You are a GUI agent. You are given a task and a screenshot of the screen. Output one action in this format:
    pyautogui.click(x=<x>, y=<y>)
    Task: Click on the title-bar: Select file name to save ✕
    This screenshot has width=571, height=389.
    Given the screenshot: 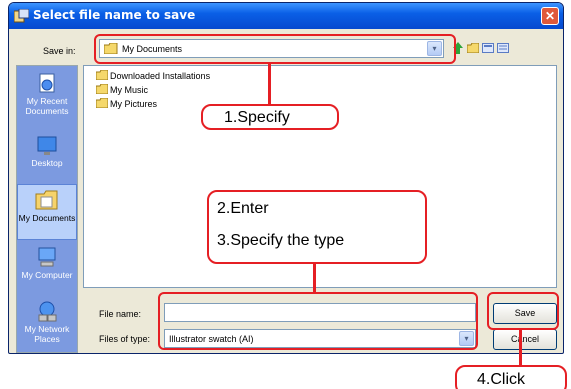 What is the action you would take?
    pyautogui.click(x=286, y=16)
    